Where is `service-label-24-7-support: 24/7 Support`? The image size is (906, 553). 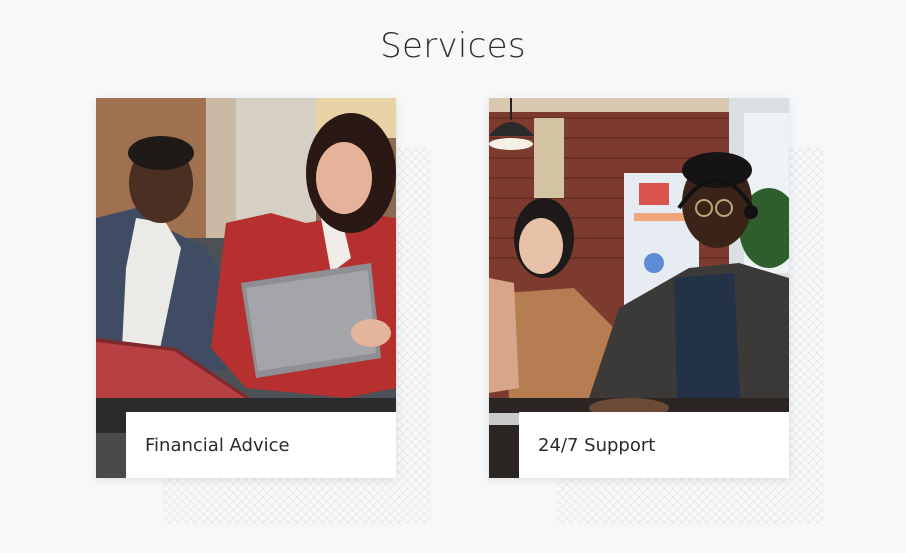 service-label-24-7-support: 24/7 Support is located at coordinates (654, 445).